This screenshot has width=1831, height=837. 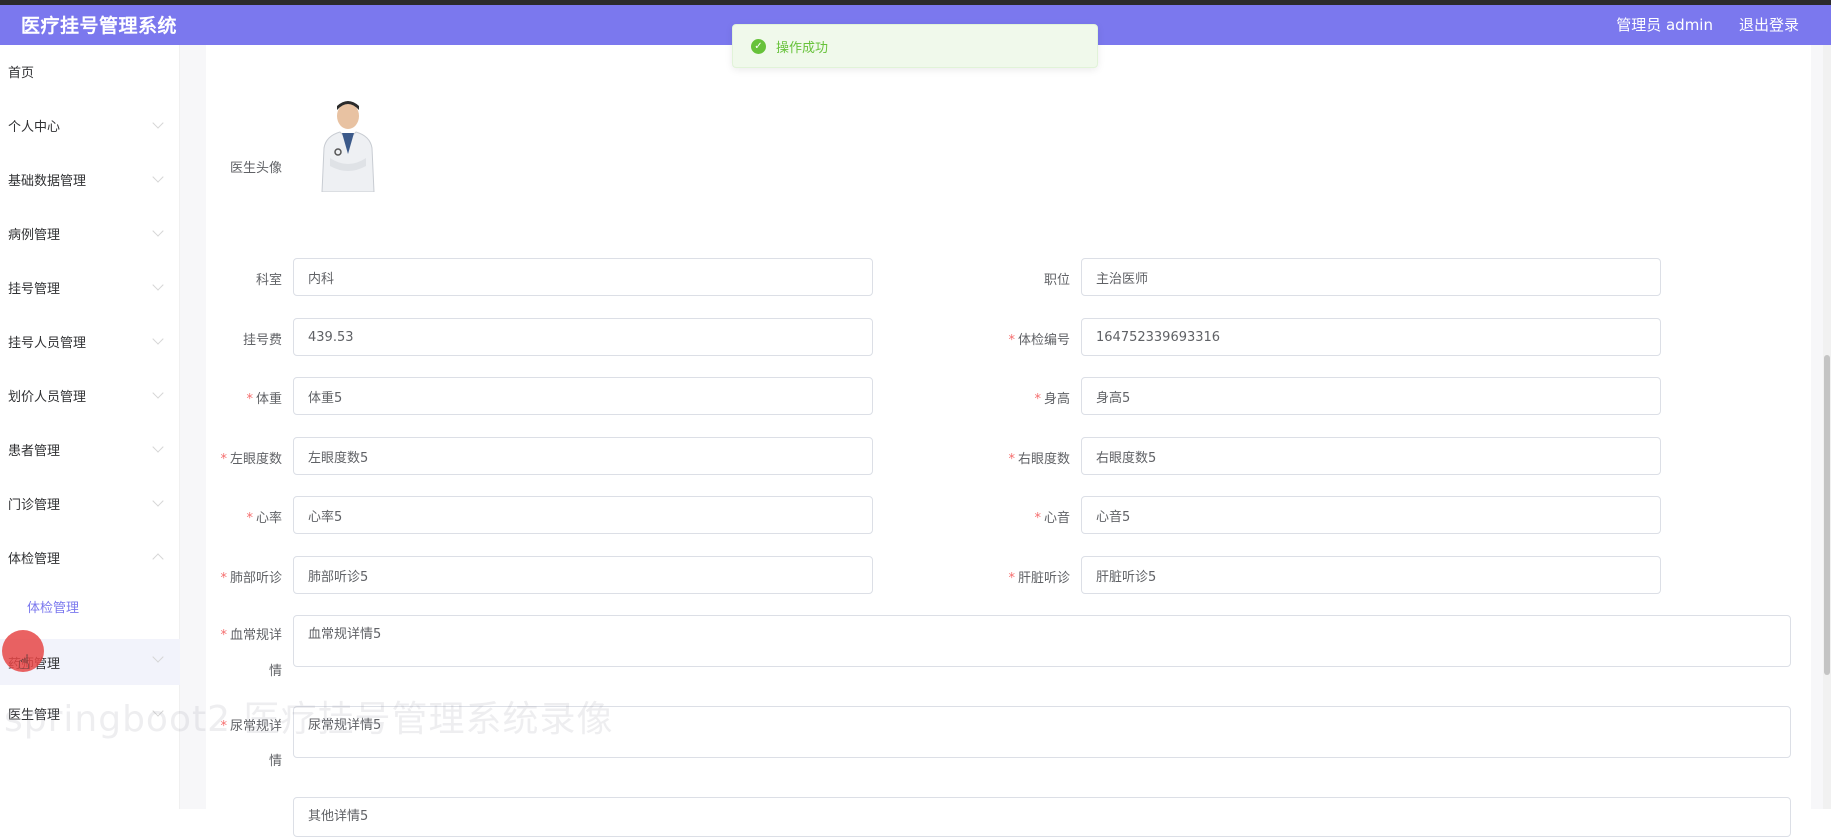 I want to click on sidebar-subitem-physical-exam: 体检管理, so click(x=90, y=606).